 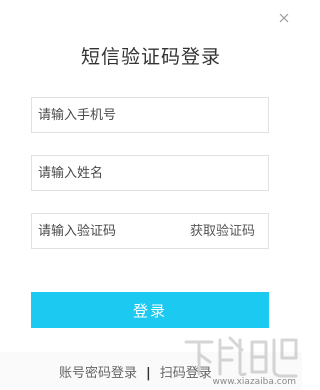 I want to click on close-icon, so click(x=284, y=18).